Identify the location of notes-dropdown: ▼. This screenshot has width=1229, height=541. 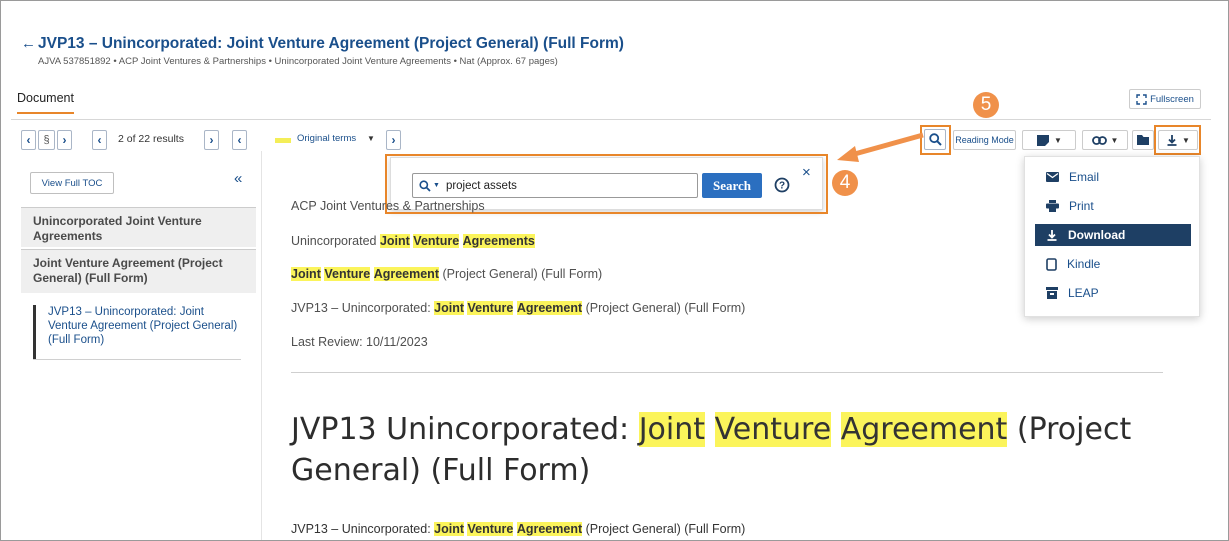
(1049, 140).